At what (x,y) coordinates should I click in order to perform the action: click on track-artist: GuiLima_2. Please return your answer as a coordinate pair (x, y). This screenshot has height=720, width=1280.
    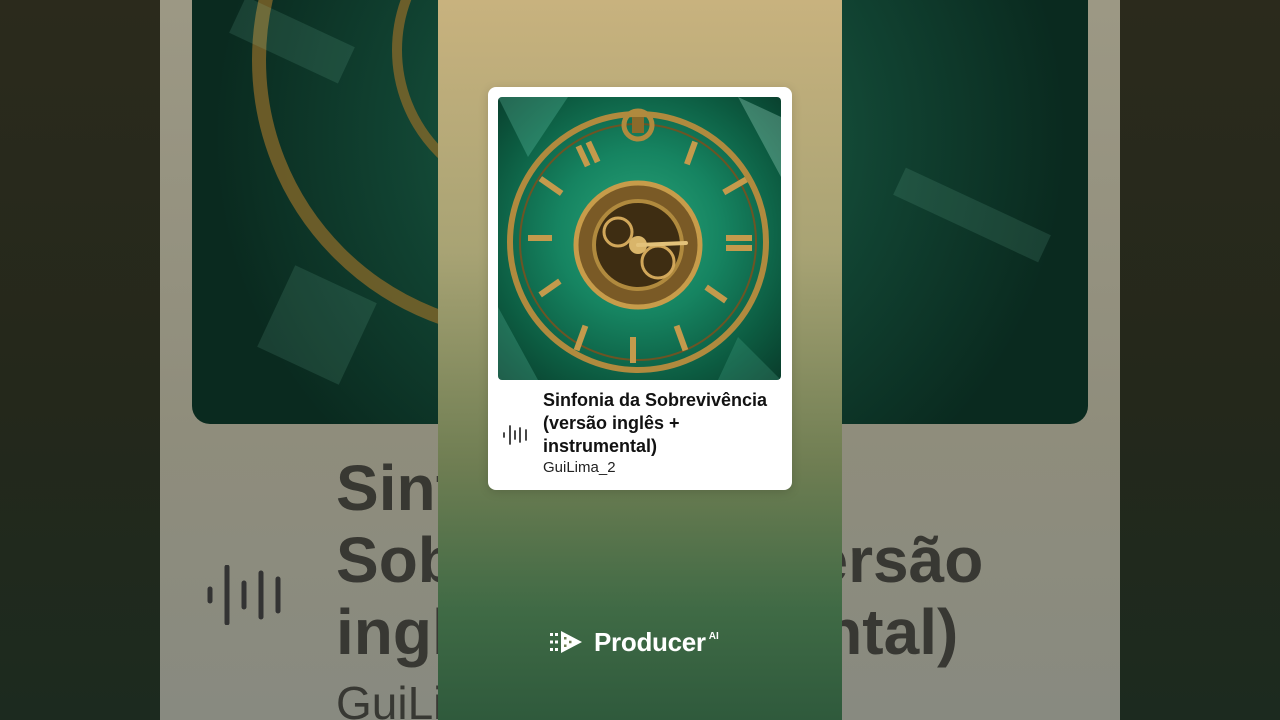
    Looking at the image, I should click on (579, 467).